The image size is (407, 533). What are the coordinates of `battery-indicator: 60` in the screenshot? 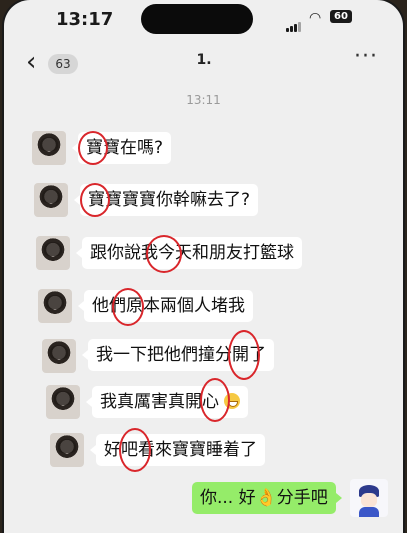 It's located at (341, 16).